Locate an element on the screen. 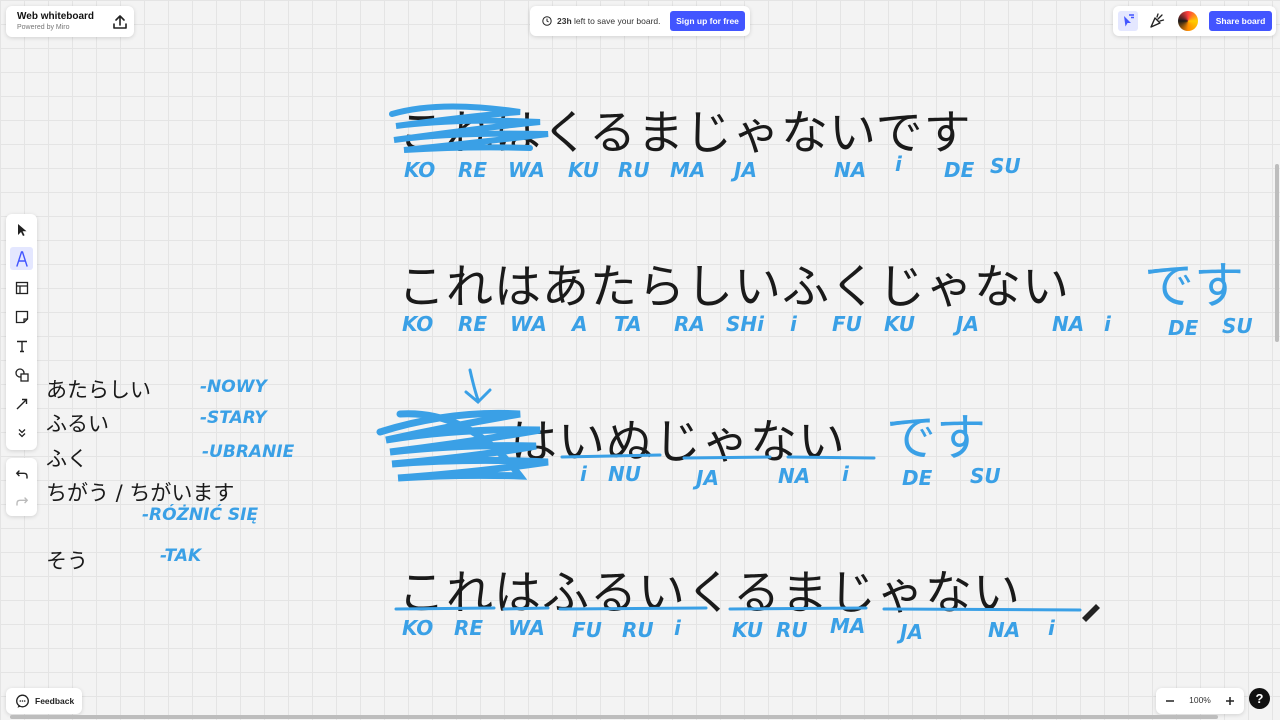 The width and height of the screenshot is (1280, 720). select-tool is located at coordinates (21, 229).